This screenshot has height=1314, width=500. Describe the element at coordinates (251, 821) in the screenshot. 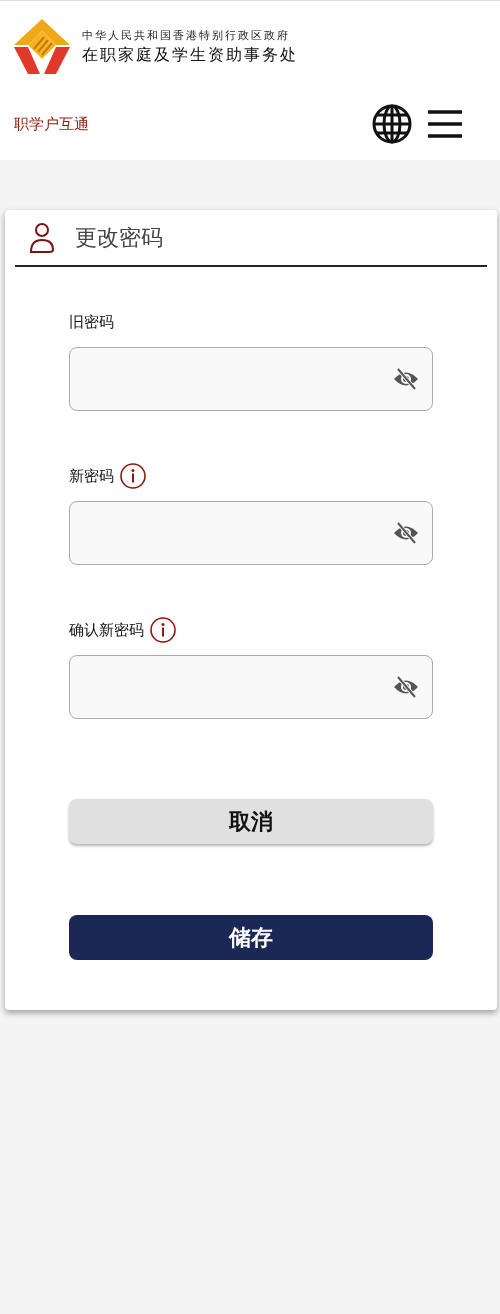

I see `cancel-button: 取消` at that location.